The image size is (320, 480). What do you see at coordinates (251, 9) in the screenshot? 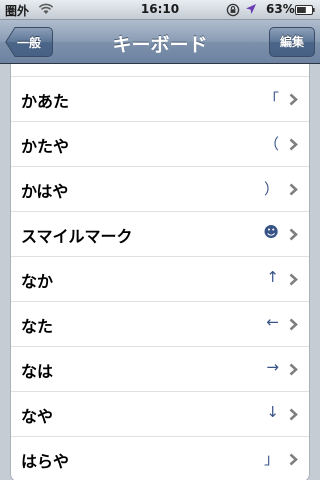
I see `location-icon` at bounding box center [251, 9].